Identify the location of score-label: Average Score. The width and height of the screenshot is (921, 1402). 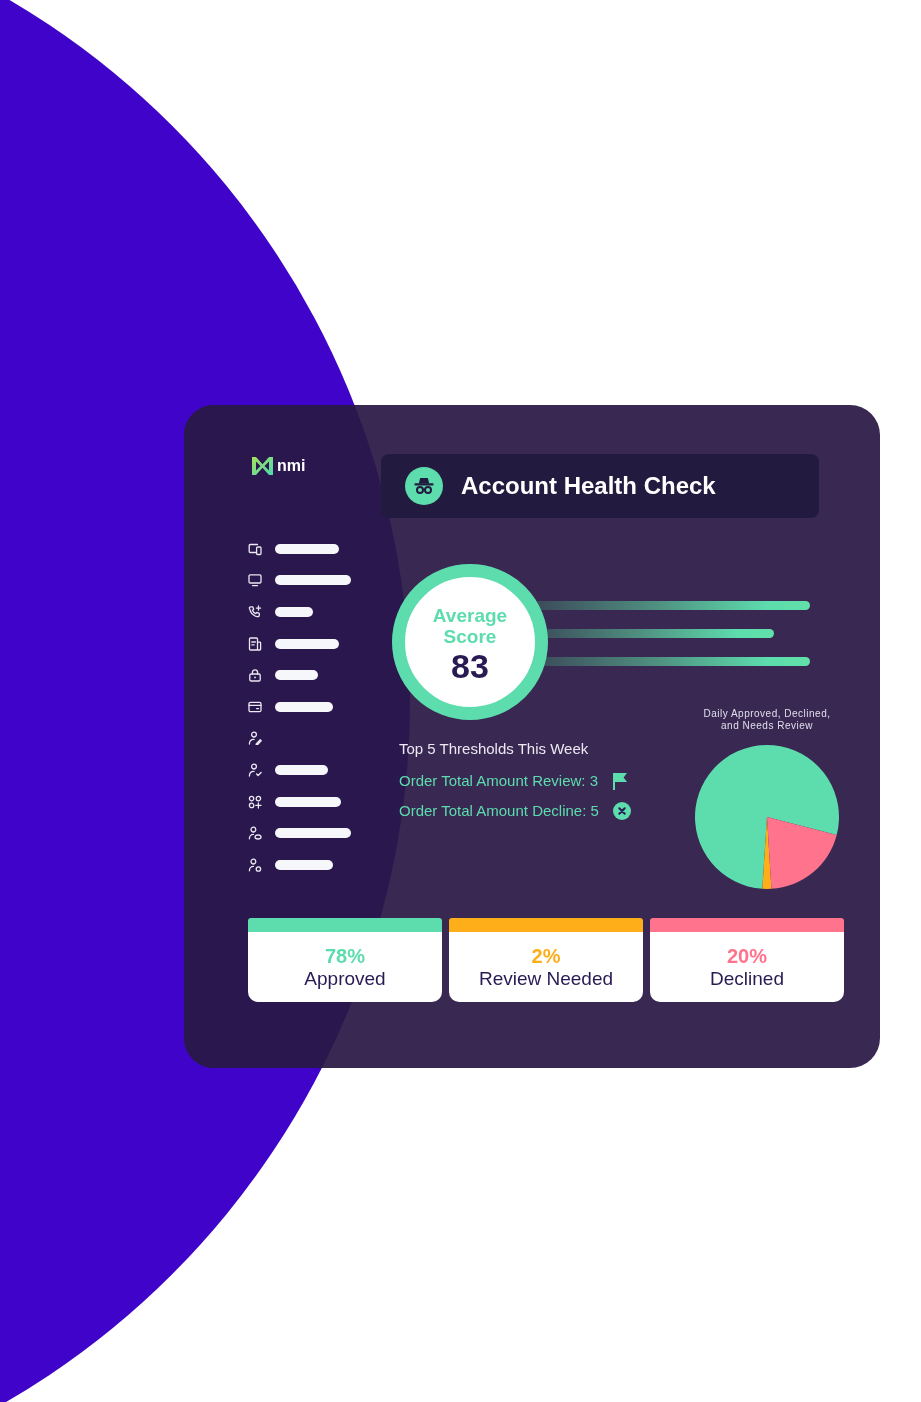
(470, 626).